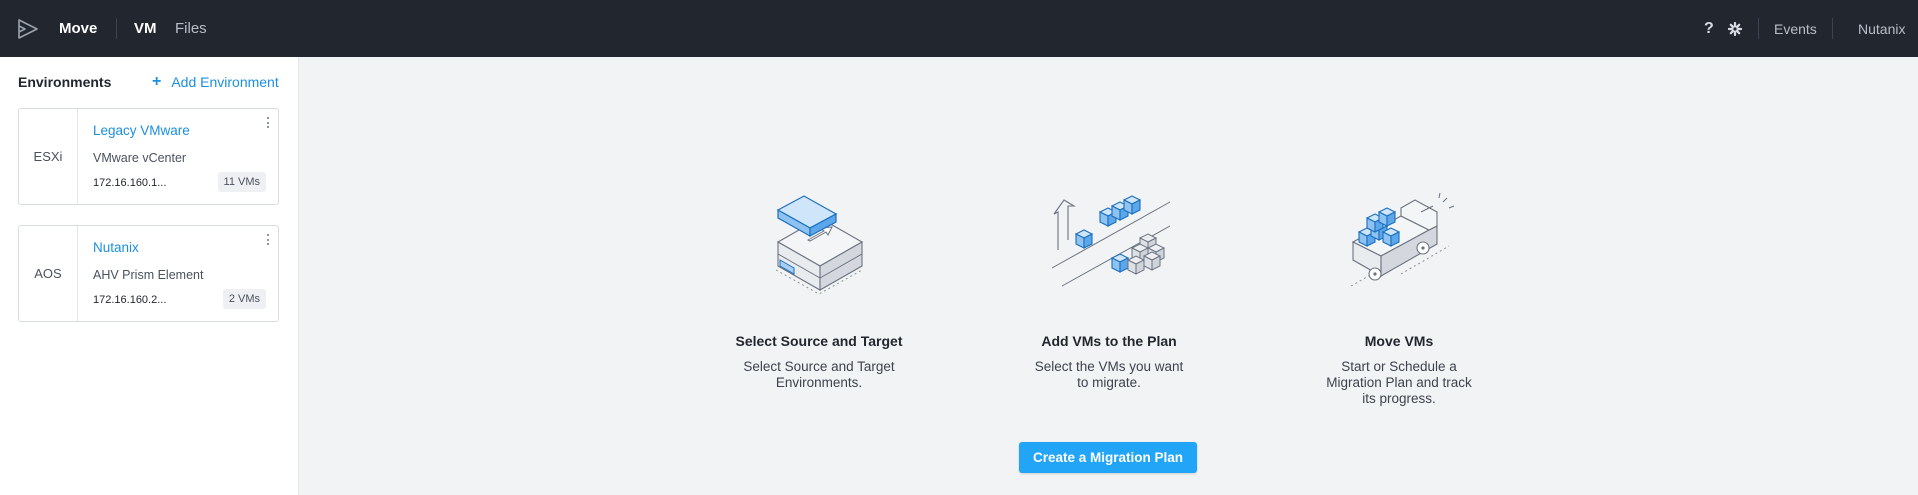 This screenshot has width=1918, height=495. Describe the element at coordinates (145, 28) in the screenshot. I see `nav-tab-vm: VM` at that location.